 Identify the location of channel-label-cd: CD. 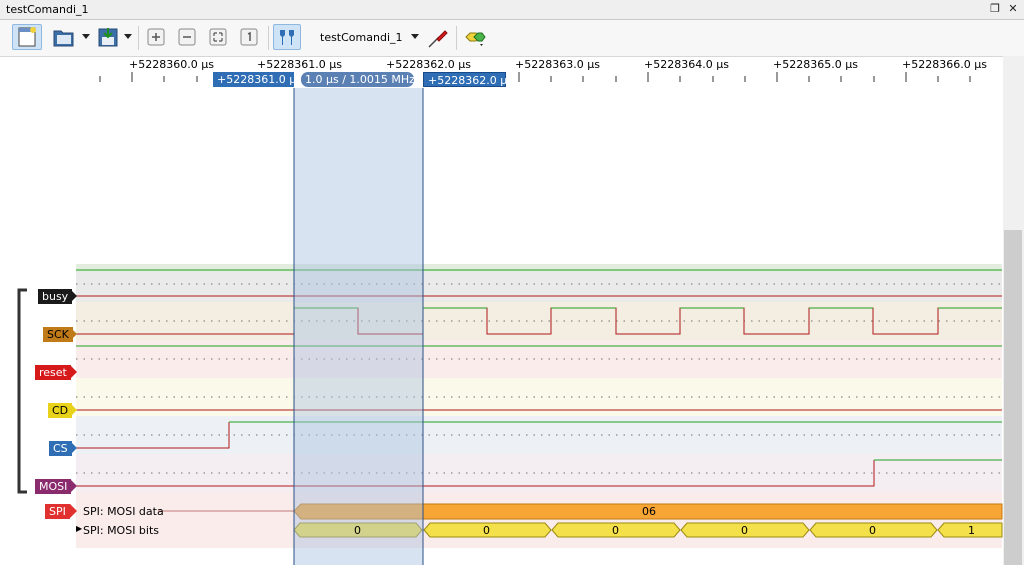
(60, 410).